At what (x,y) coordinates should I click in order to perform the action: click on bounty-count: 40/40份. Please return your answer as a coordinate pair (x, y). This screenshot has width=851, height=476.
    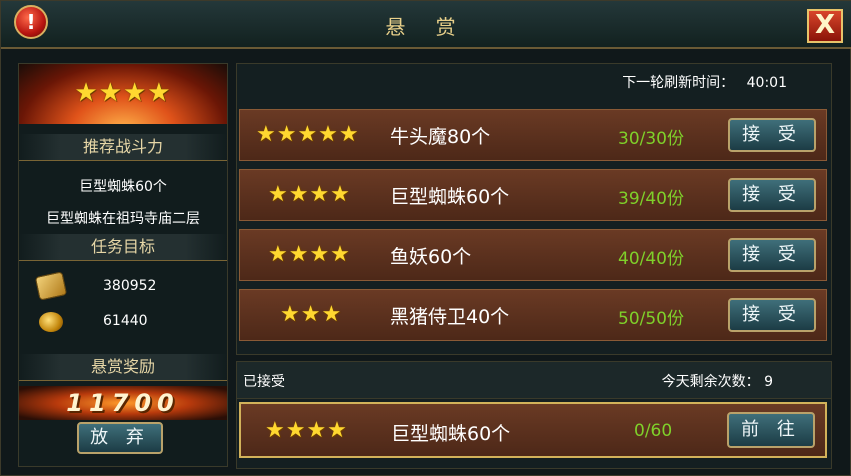
    Looking at the image, I should click on (651, 259).